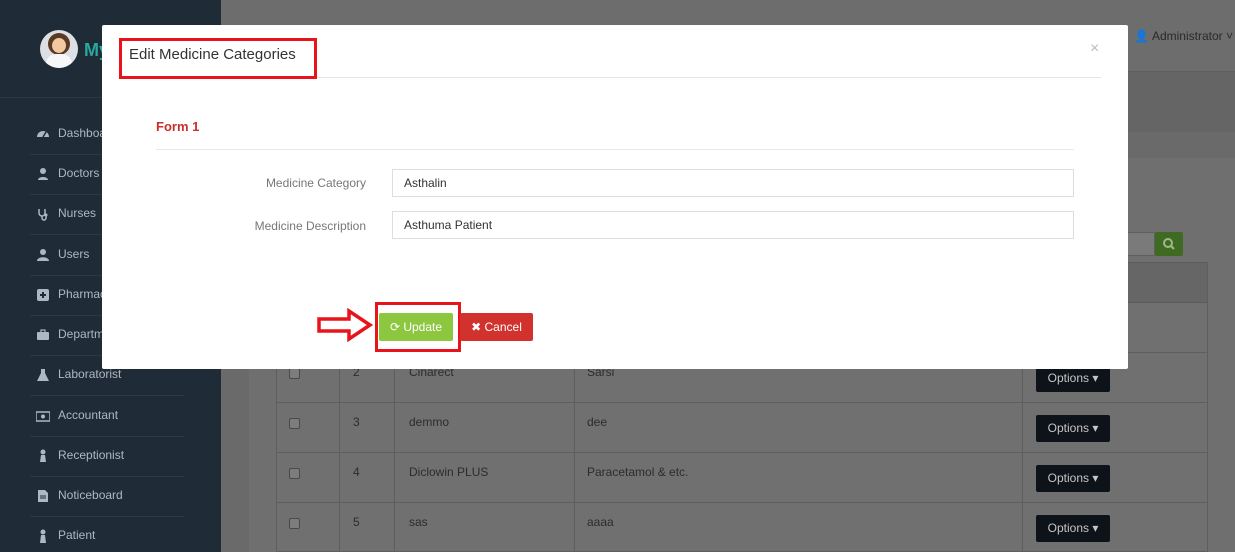  Describe the element at coordinates (218, 58) in the screenshot. I see `title-highlight-box` at that location.